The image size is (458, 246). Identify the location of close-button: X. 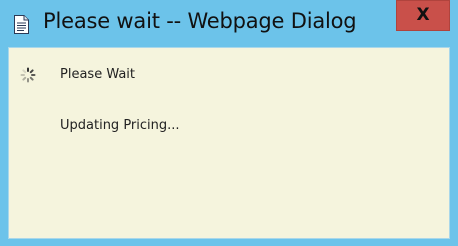
(423, 15).